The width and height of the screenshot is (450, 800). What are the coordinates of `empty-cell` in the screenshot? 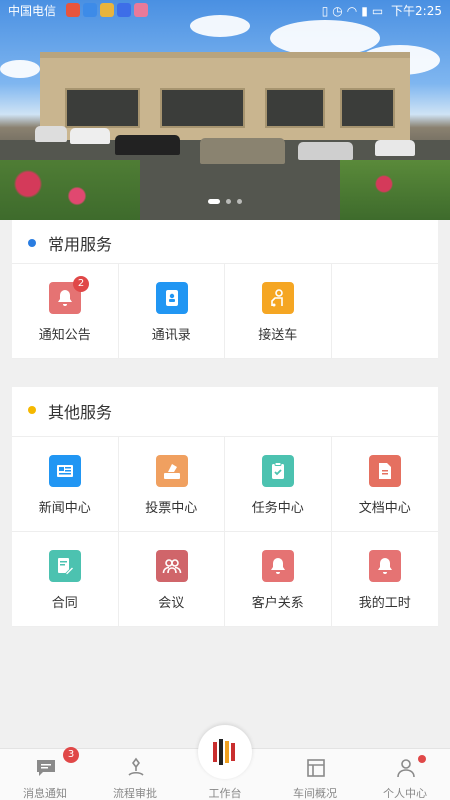 It's located at (384, 311).